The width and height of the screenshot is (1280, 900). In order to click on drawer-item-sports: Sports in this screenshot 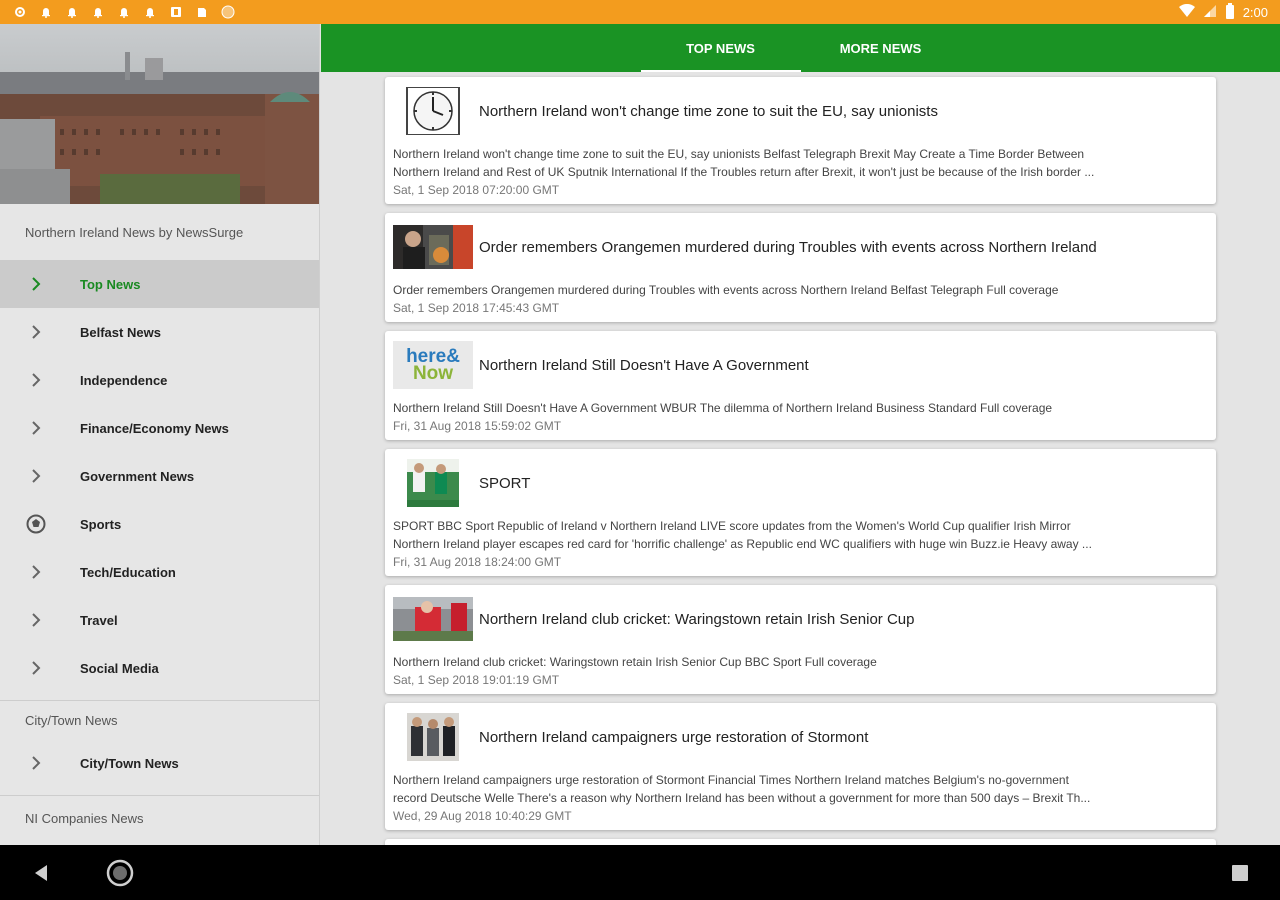, I will do `click(159, 524)`.